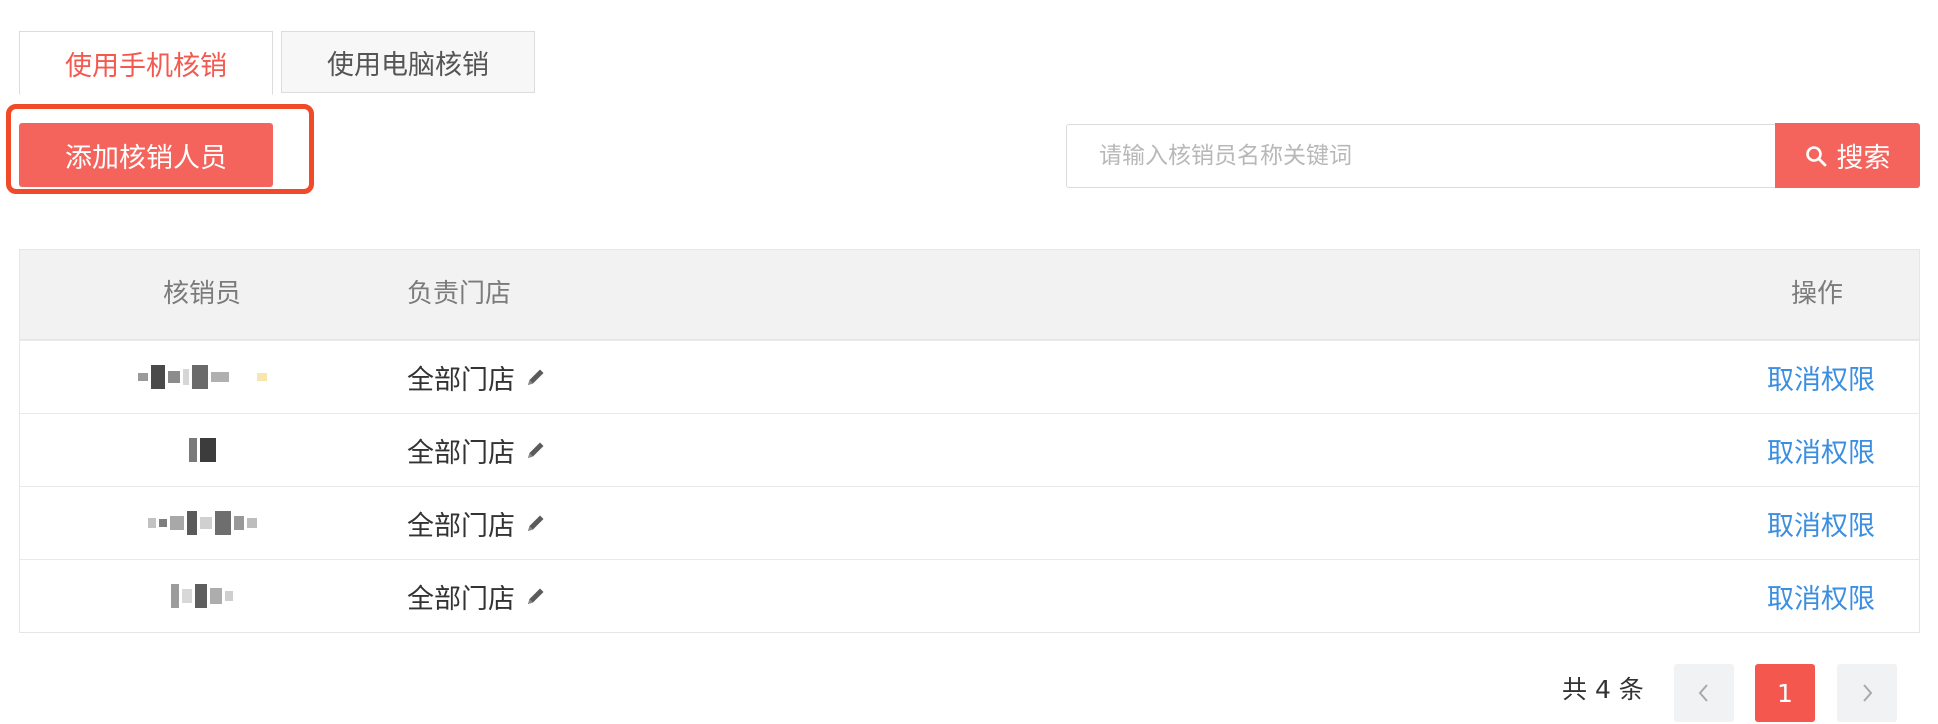  I want to click on pagination-prev-button, so click(1704, 693).